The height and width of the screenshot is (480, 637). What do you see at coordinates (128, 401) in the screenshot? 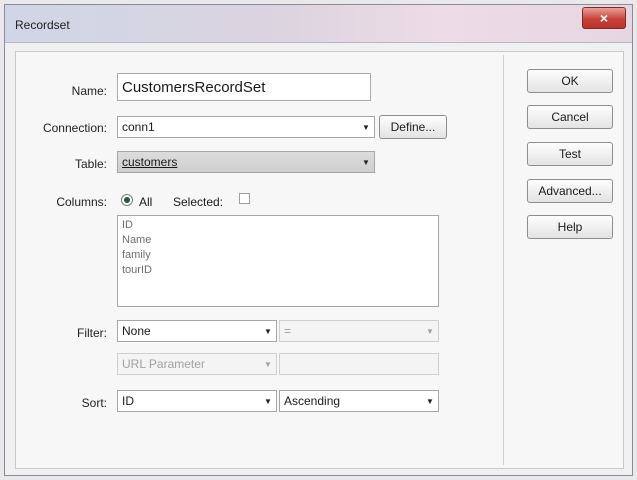
I see `sort-column-value: ID` at bounding box center [128, 401].